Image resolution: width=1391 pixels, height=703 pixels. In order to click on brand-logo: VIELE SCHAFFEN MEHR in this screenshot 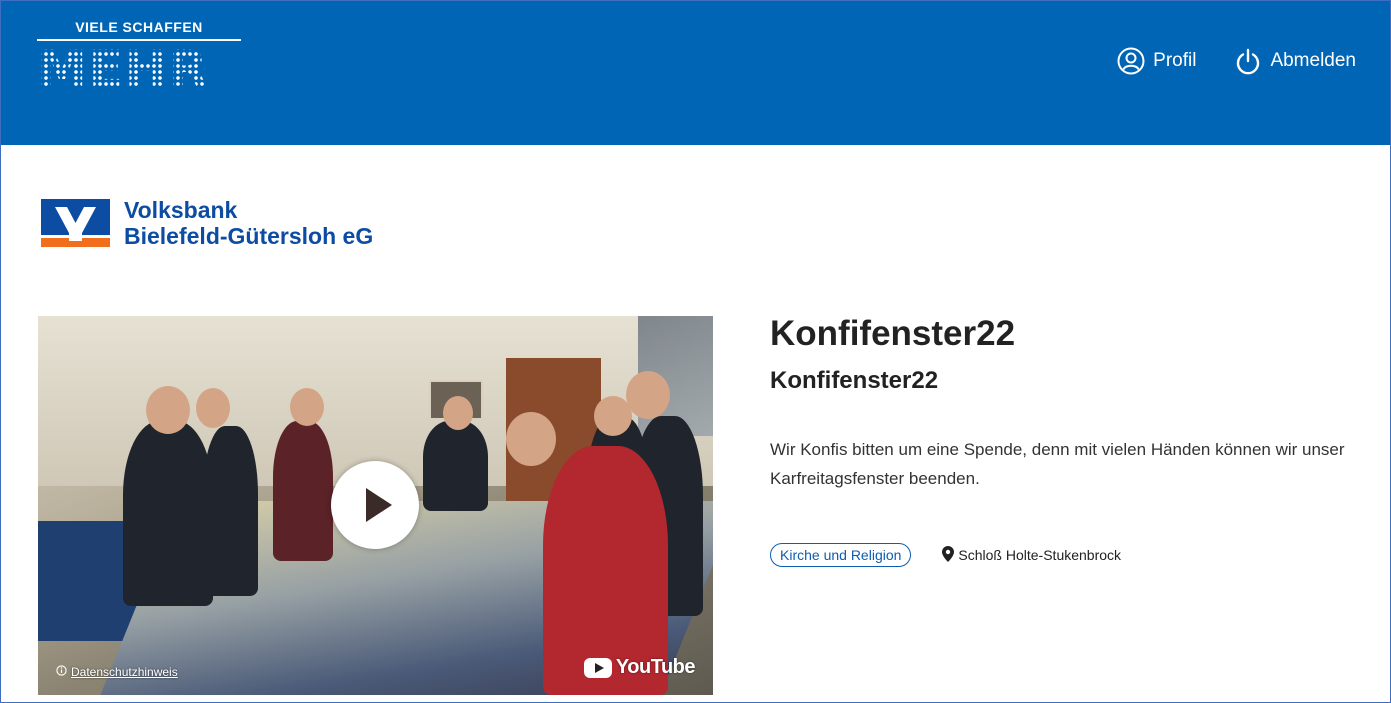, I will do `click(143, 56)`.